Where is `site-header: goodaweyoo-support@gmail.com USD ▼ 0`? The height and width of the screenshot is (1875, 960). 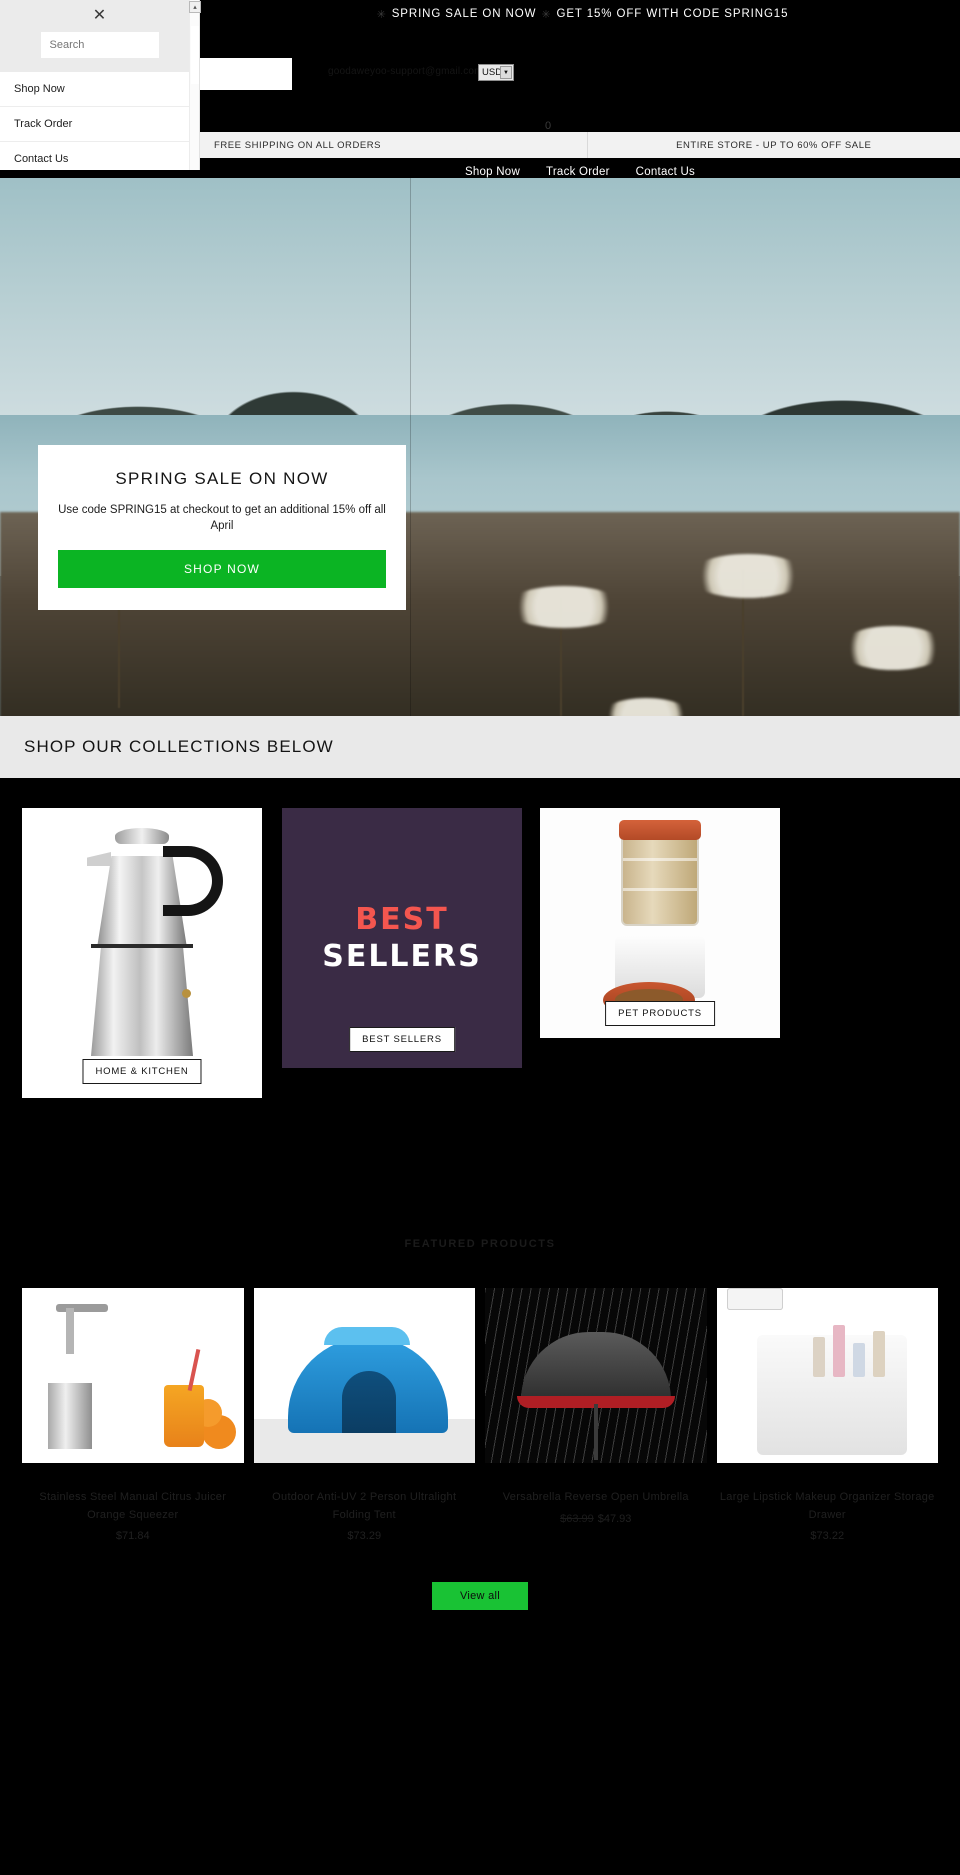
site-header: goodaweyoo-support@gmail.com USD ▼ 0 is located at coordinates (480, 80).